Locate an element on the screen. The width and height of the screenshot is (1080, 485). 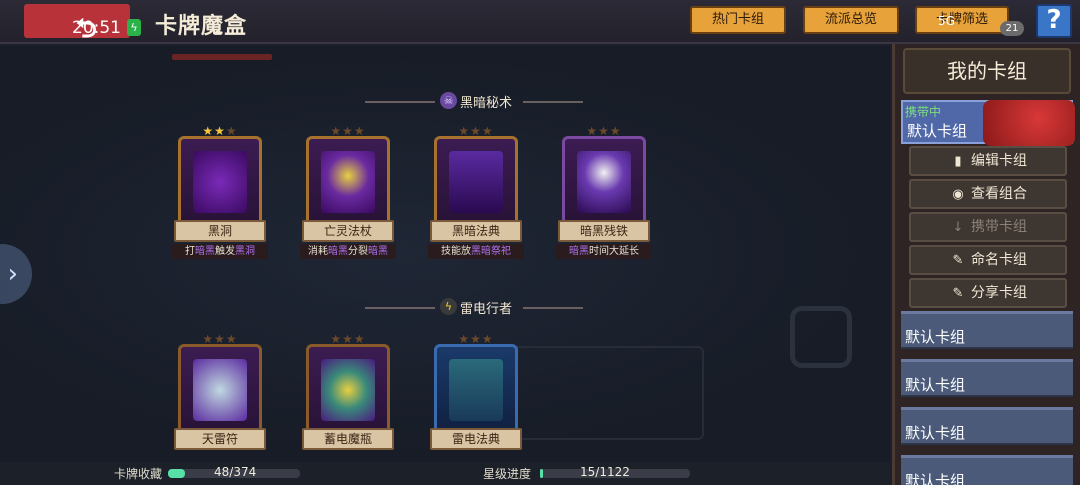
collection-label: 卡牌收藏 is located at coordinates (138, 474).